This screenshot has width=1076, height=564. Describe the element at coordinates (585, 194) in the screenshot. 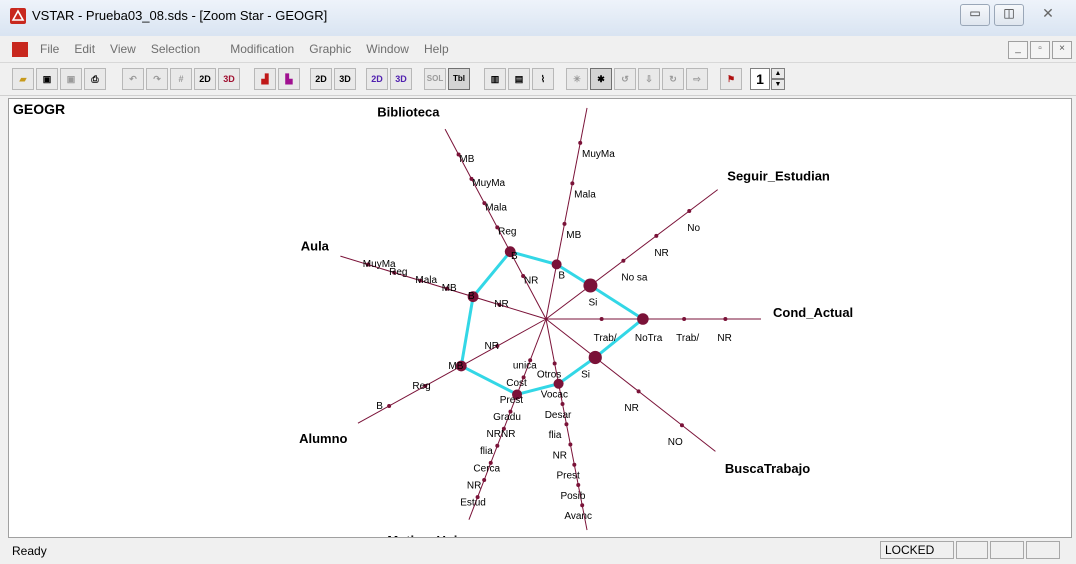

I see `category-label-0-2: Mala` at that location.